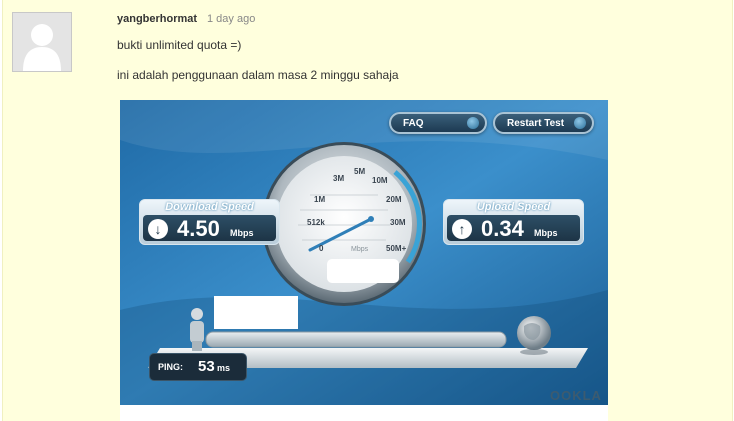  Describe the element at coordinates (338, 178) in the screenshot. I see `gauge-tick-label: 3M` at that location.